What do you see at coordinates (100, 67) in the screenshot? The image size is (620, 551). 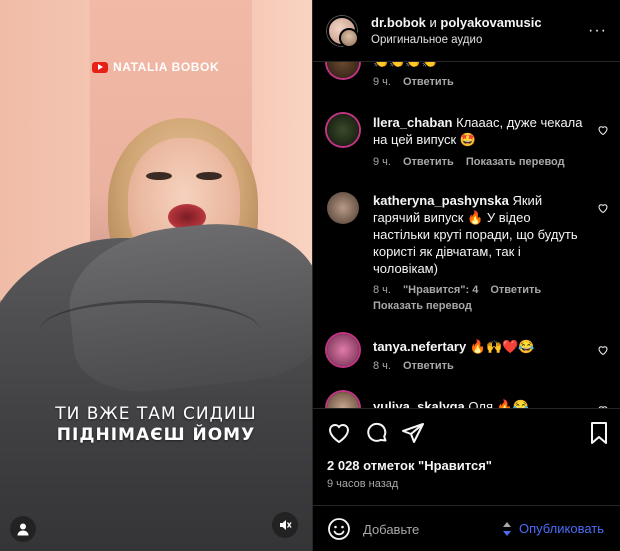 I see `youtube-logo-icon` at bounding box center [100, 67].